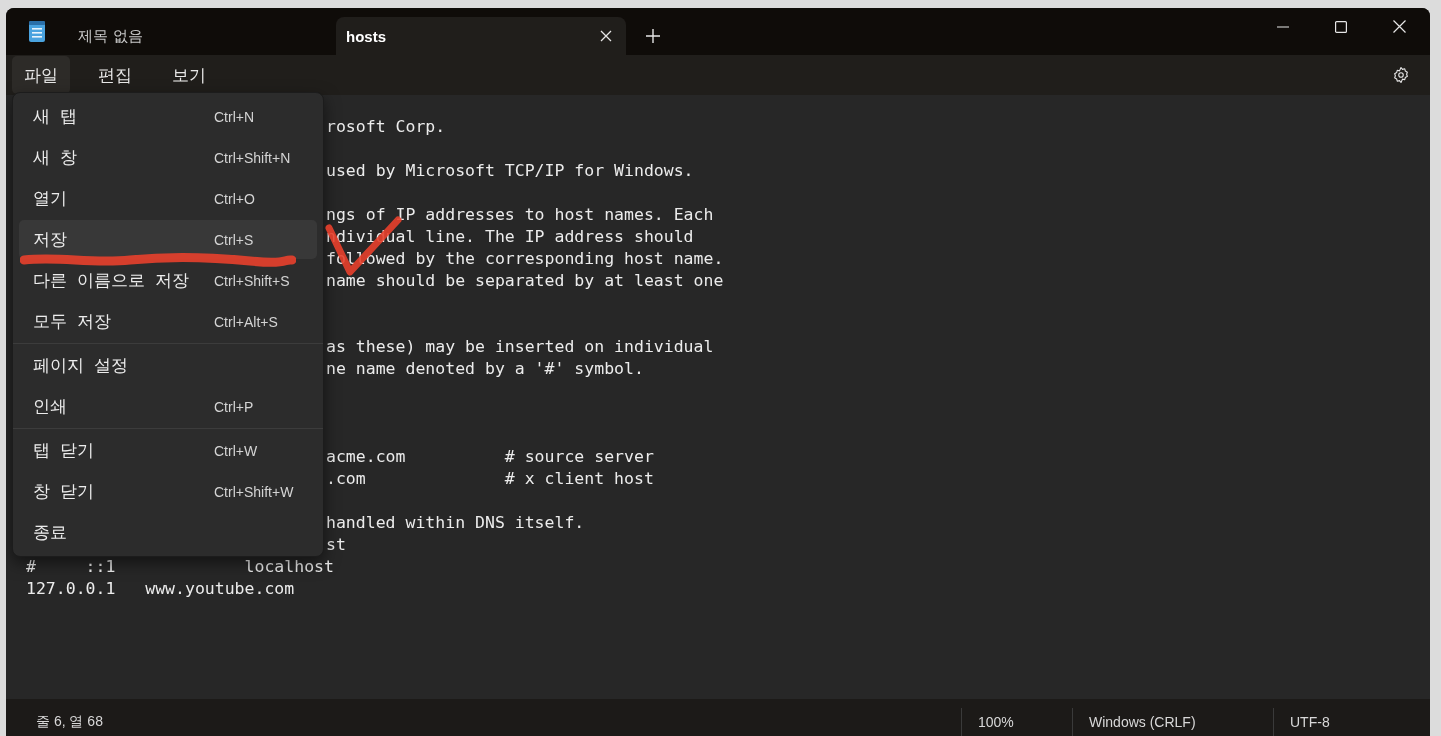  I want to click on settings-icon, so click(1401, 75).